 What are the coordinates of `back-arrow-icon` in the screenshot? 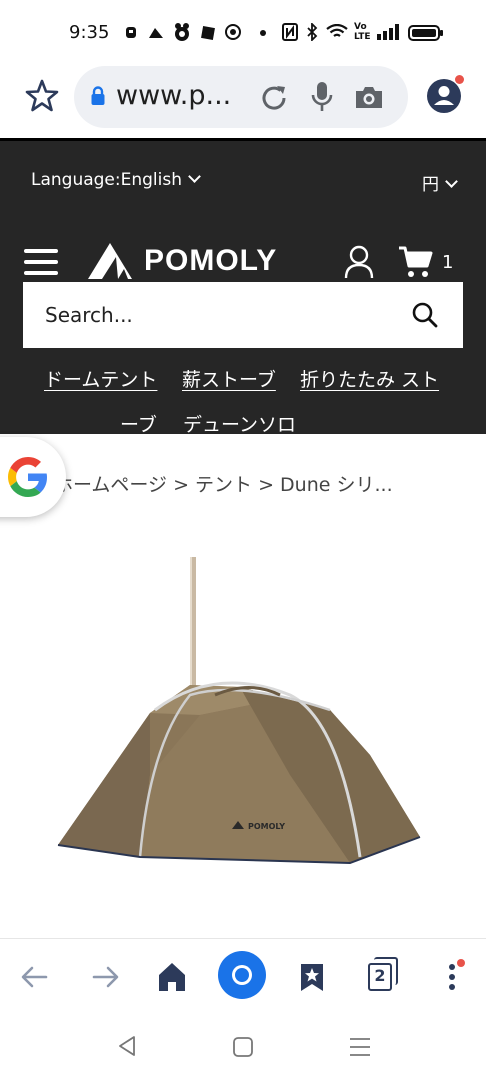 It's located at (36, 977).